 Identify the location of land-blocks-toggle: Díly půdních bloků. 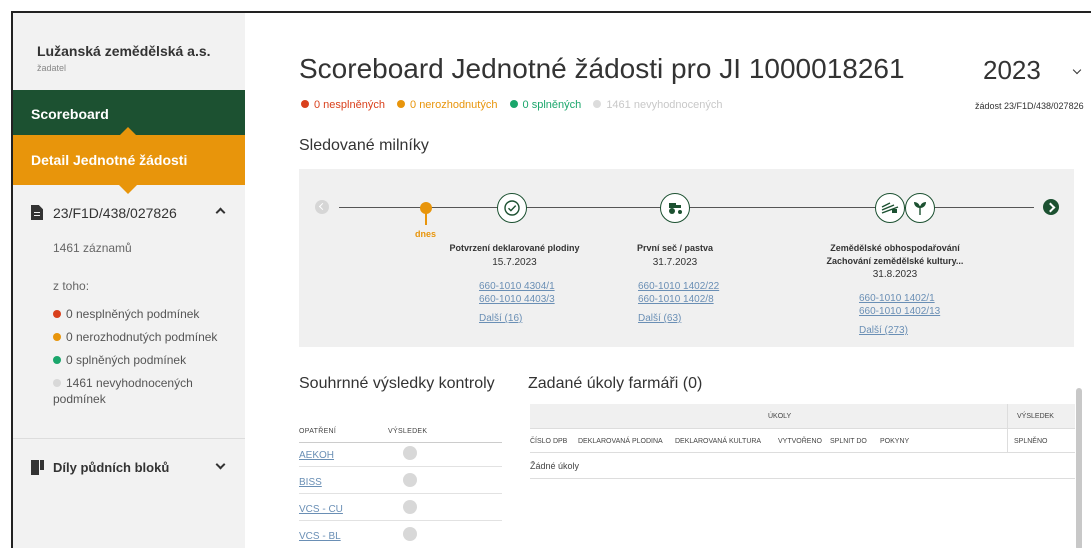
(131, 469).